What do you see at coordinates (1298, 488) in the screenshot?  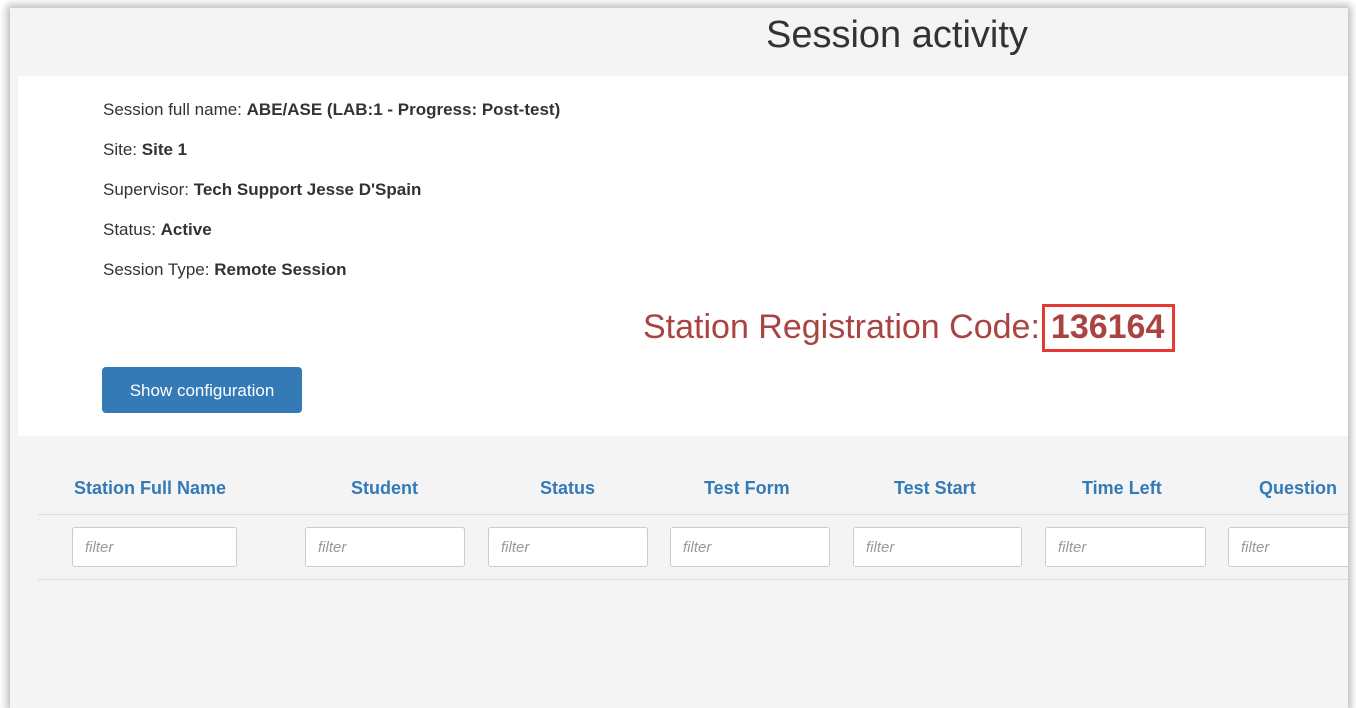 I see `column-header-question: Question` at bounding box center [1298, 488].